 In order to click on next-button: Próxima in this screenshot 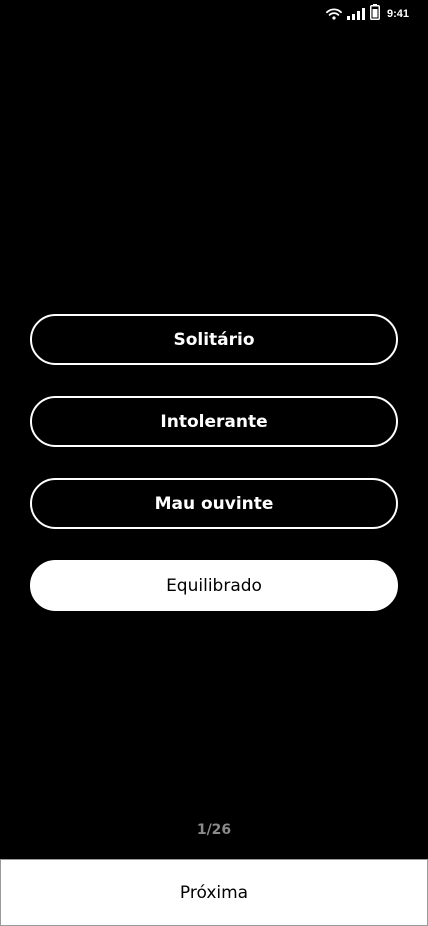, I will do `click(214, 892)`.